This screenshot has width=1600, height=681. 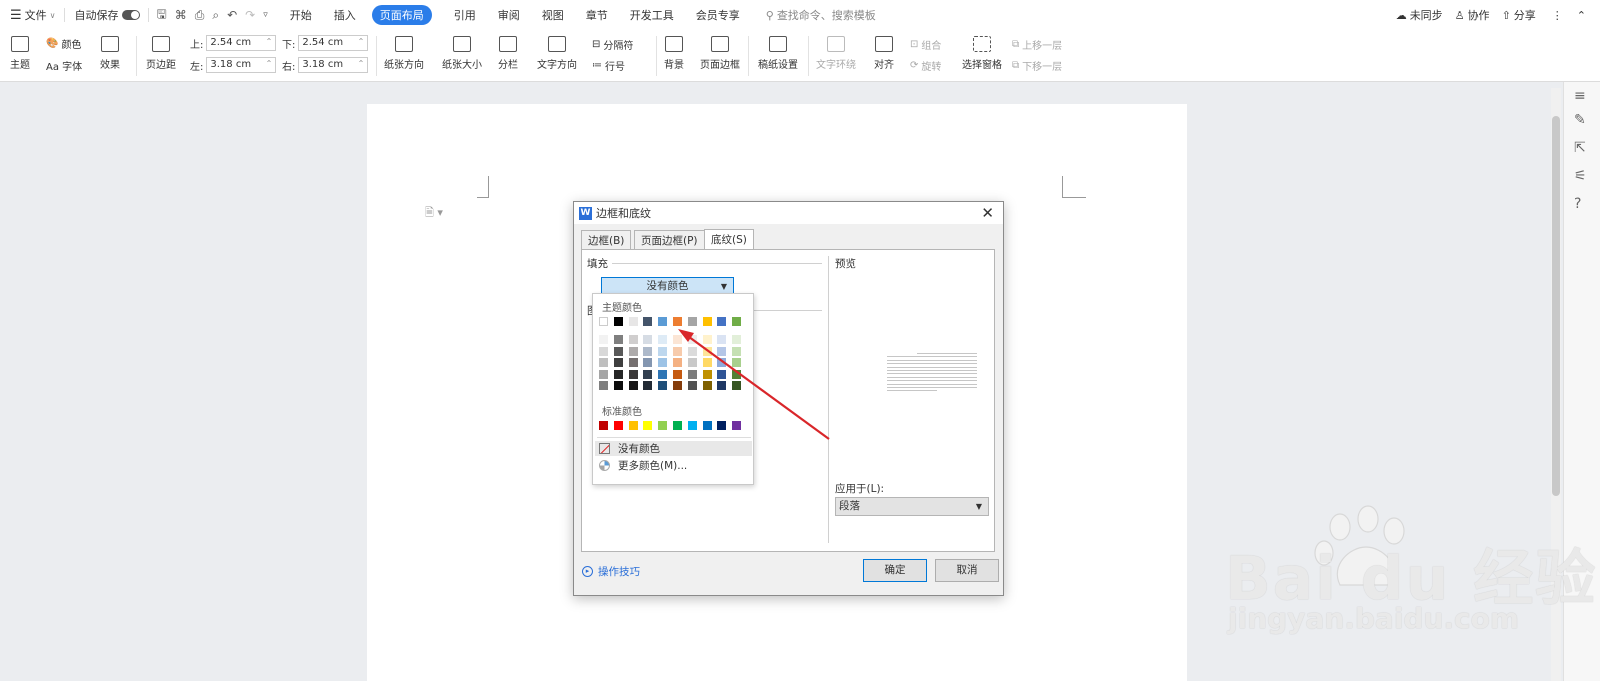 I want to click on top-margin-field: 上: 2.54 cm, so click(x=233, y=43).